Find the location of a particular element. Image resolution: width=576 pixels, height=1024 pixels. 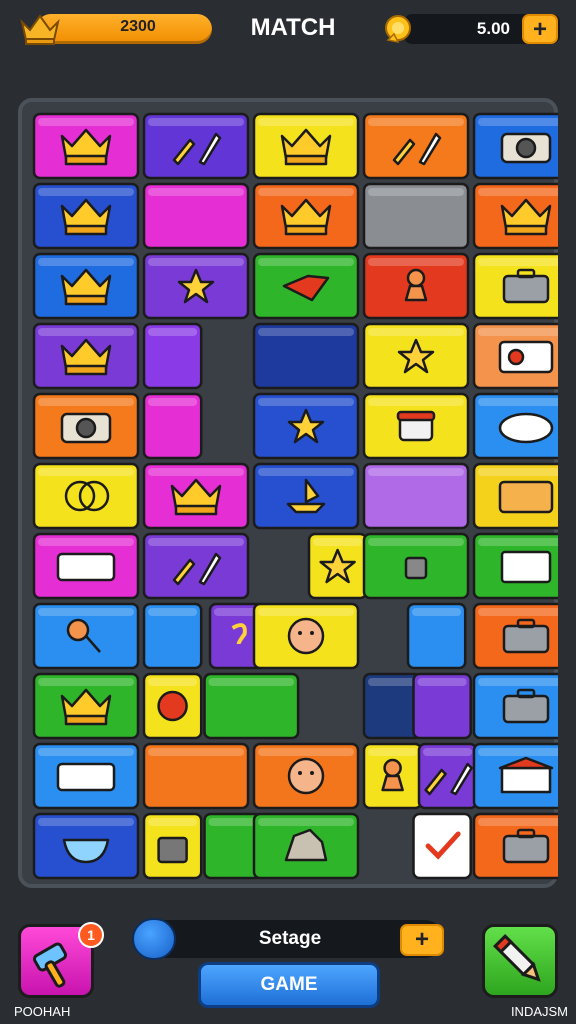

stage-orb is located at coordinates (154, 939).